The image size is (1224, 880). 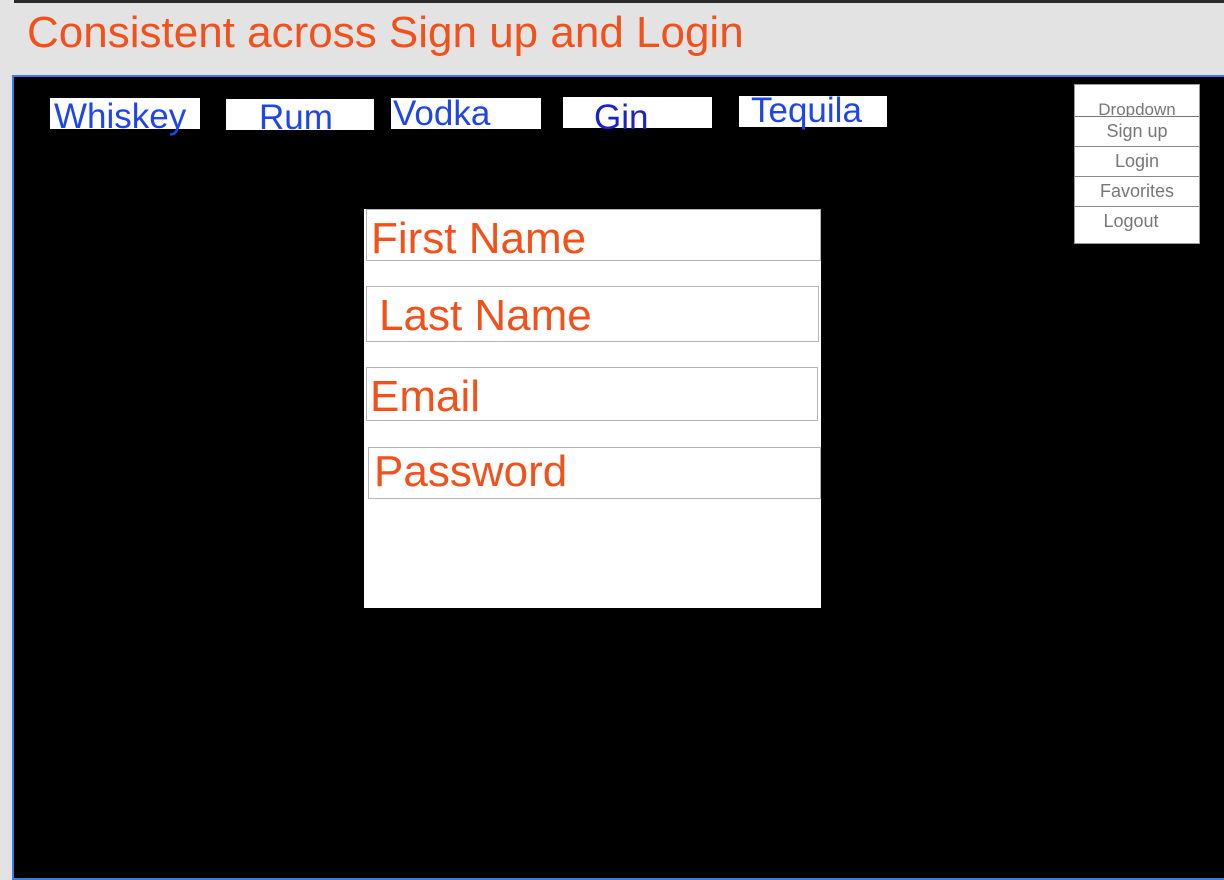 I want to click on dropdown-item-logout: Logout, so click(x=1131, y=221).